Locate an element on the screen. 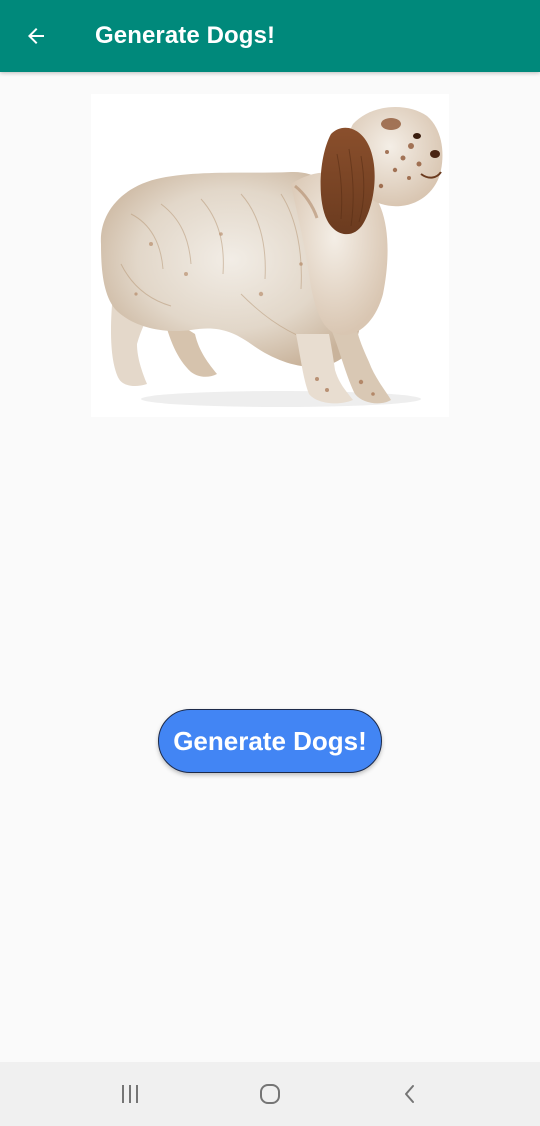  app-bar: Generate Dogs! is located at coordinates (270, 36).